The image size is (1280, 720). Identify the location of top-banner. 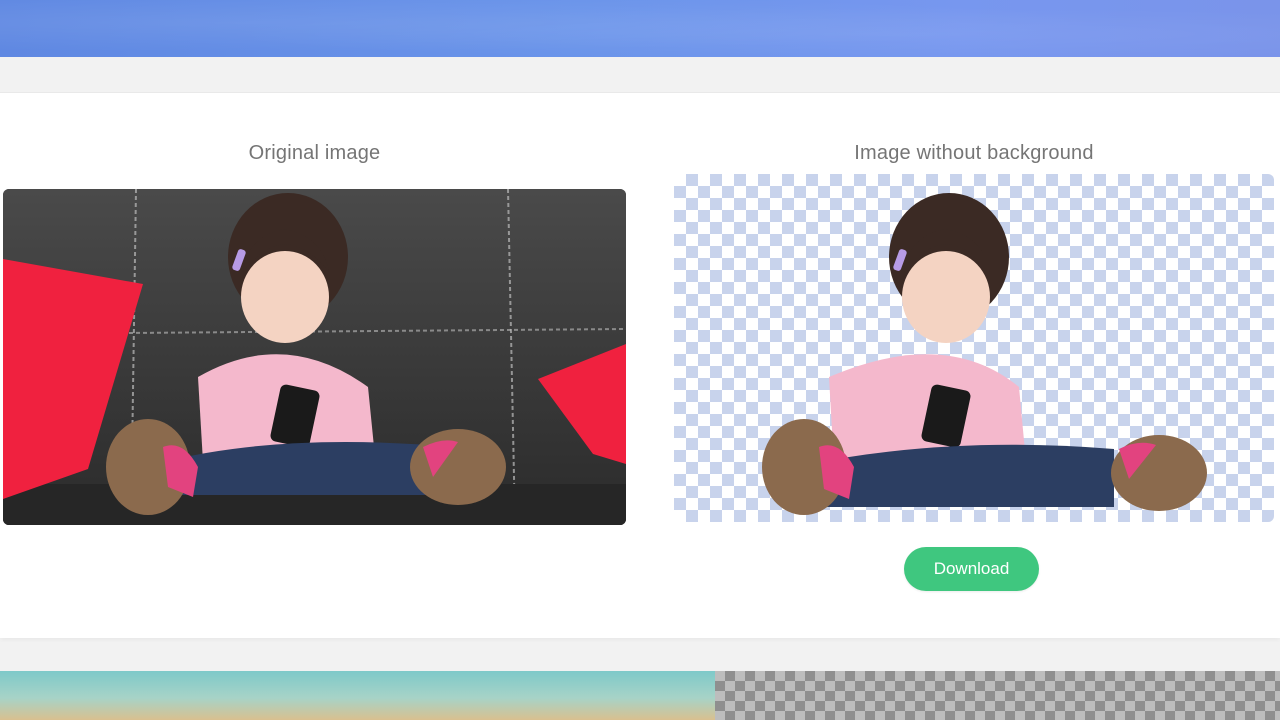
(640, 28).